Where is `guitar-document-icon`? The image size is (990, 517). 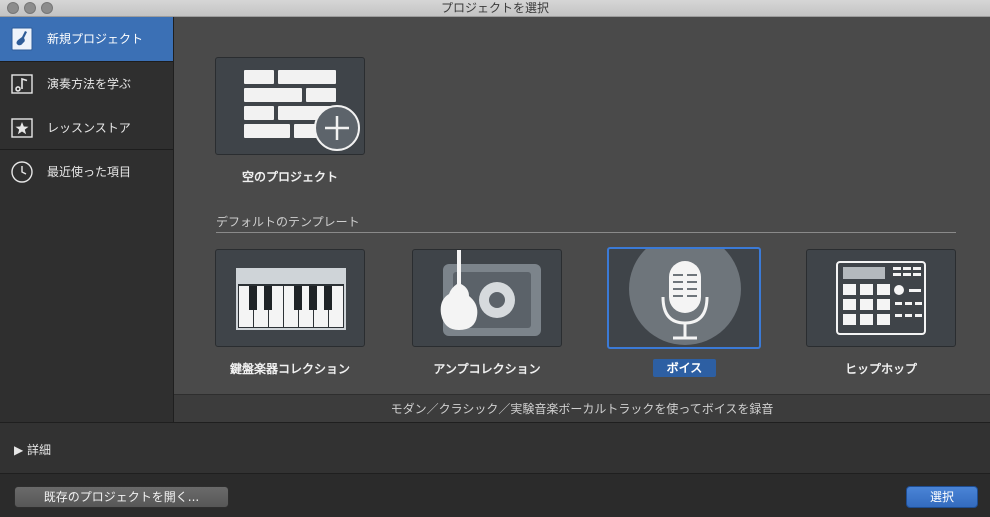
guitar-document-icon is located at coordinates (22, 39).